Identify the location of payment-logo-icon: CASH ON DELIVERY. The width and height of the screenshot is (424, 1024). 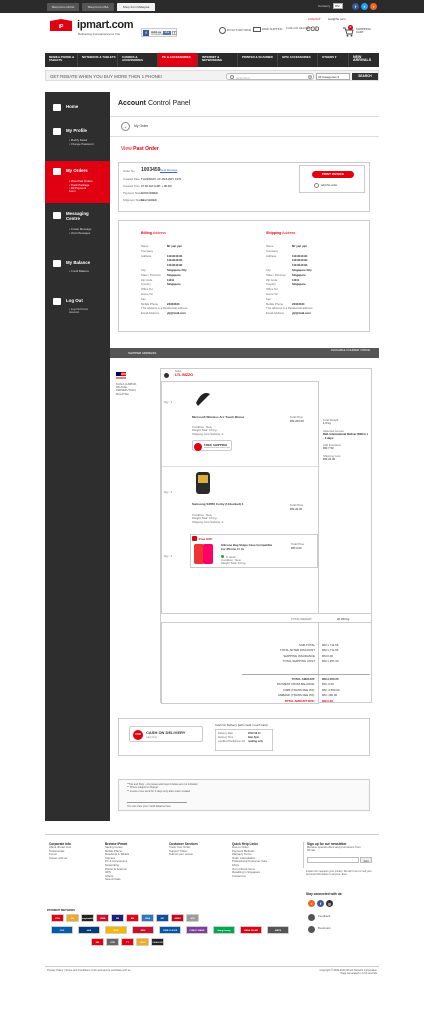
(157, 945).